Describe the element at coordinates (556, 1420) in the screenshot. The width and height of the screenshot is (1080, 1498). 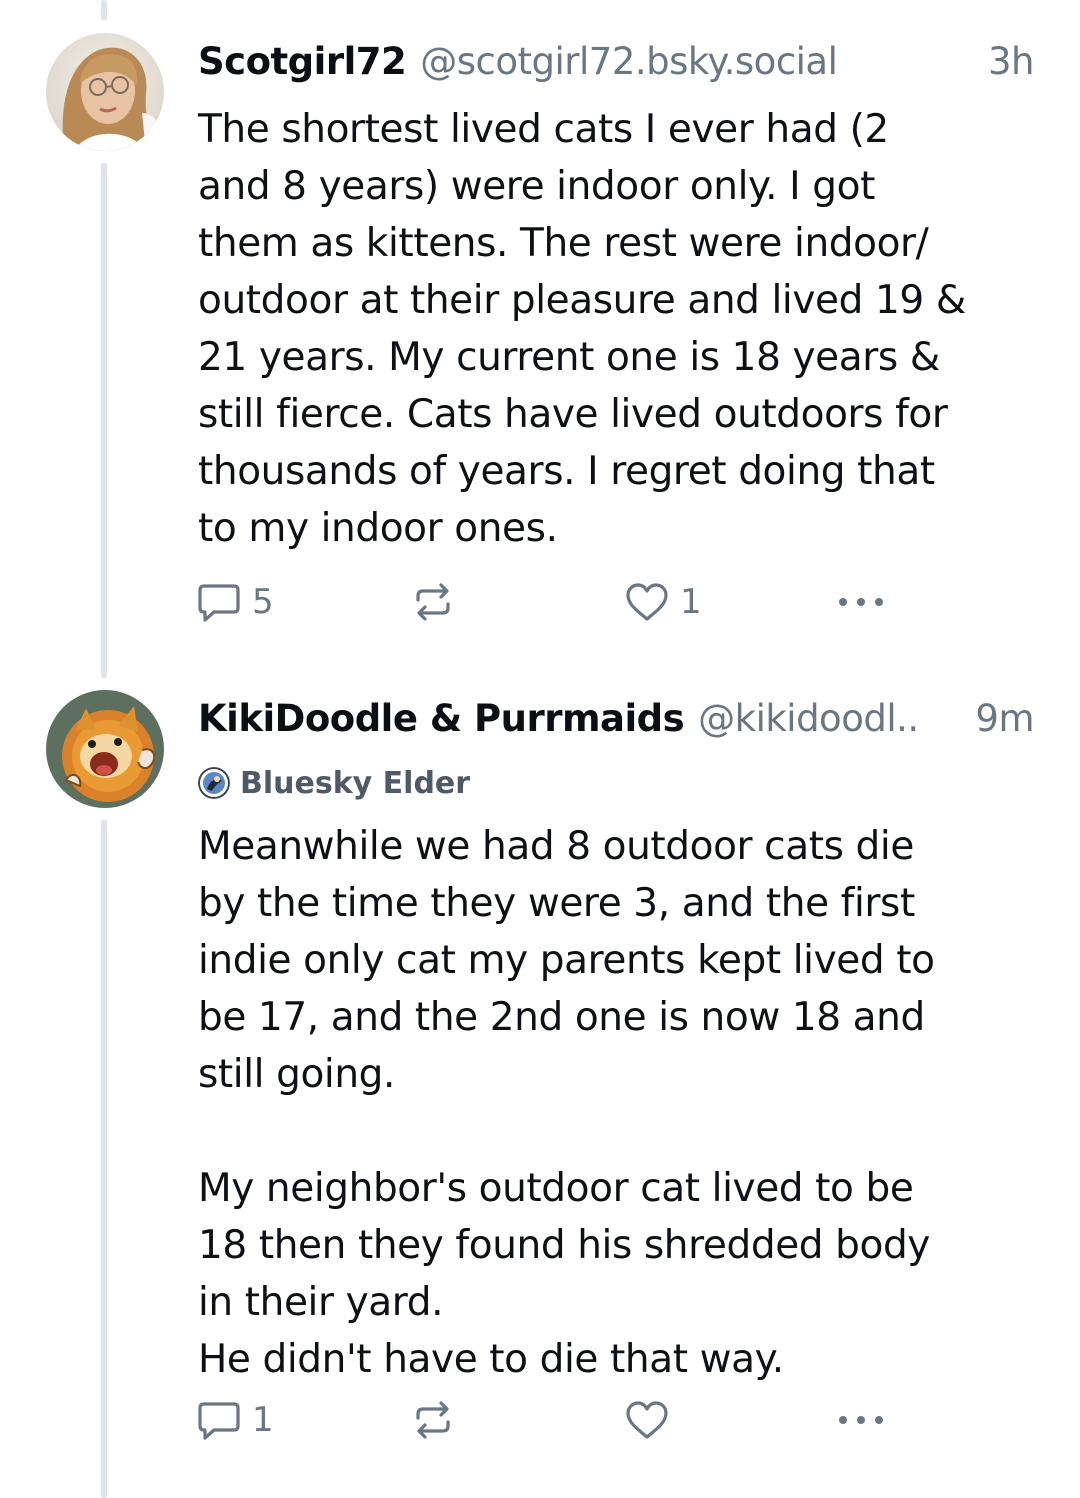
I see `post-actions: 1` at that location.